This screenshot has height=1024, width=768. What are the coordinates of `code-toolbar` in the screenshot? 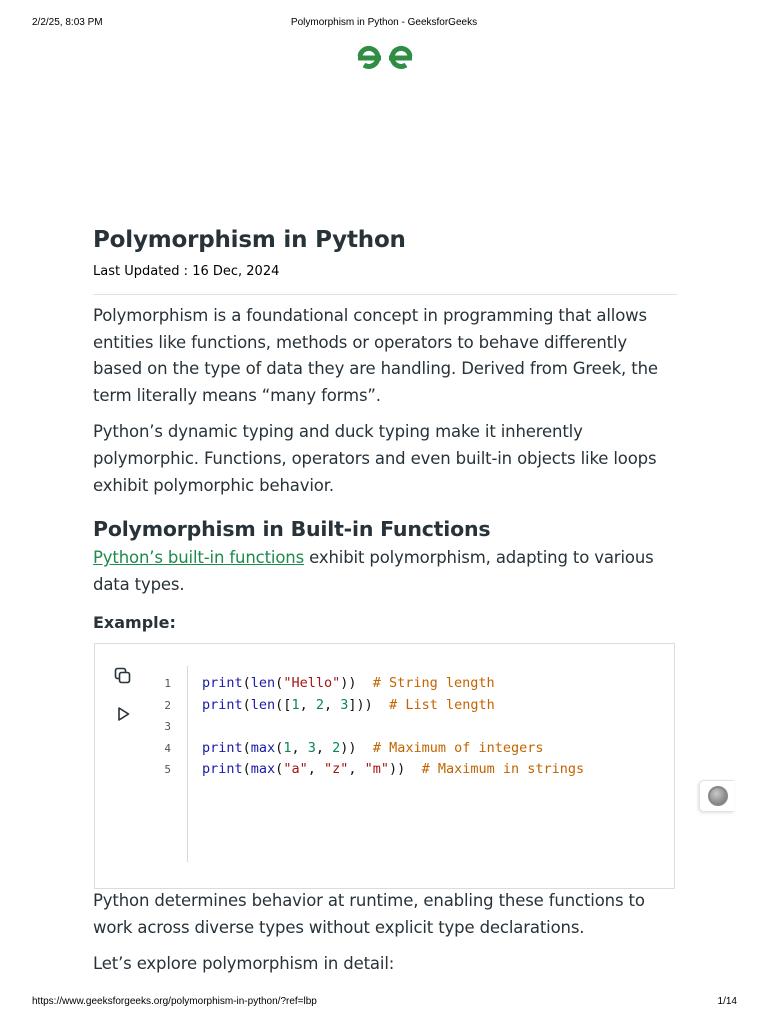 It's located at (123, 704).